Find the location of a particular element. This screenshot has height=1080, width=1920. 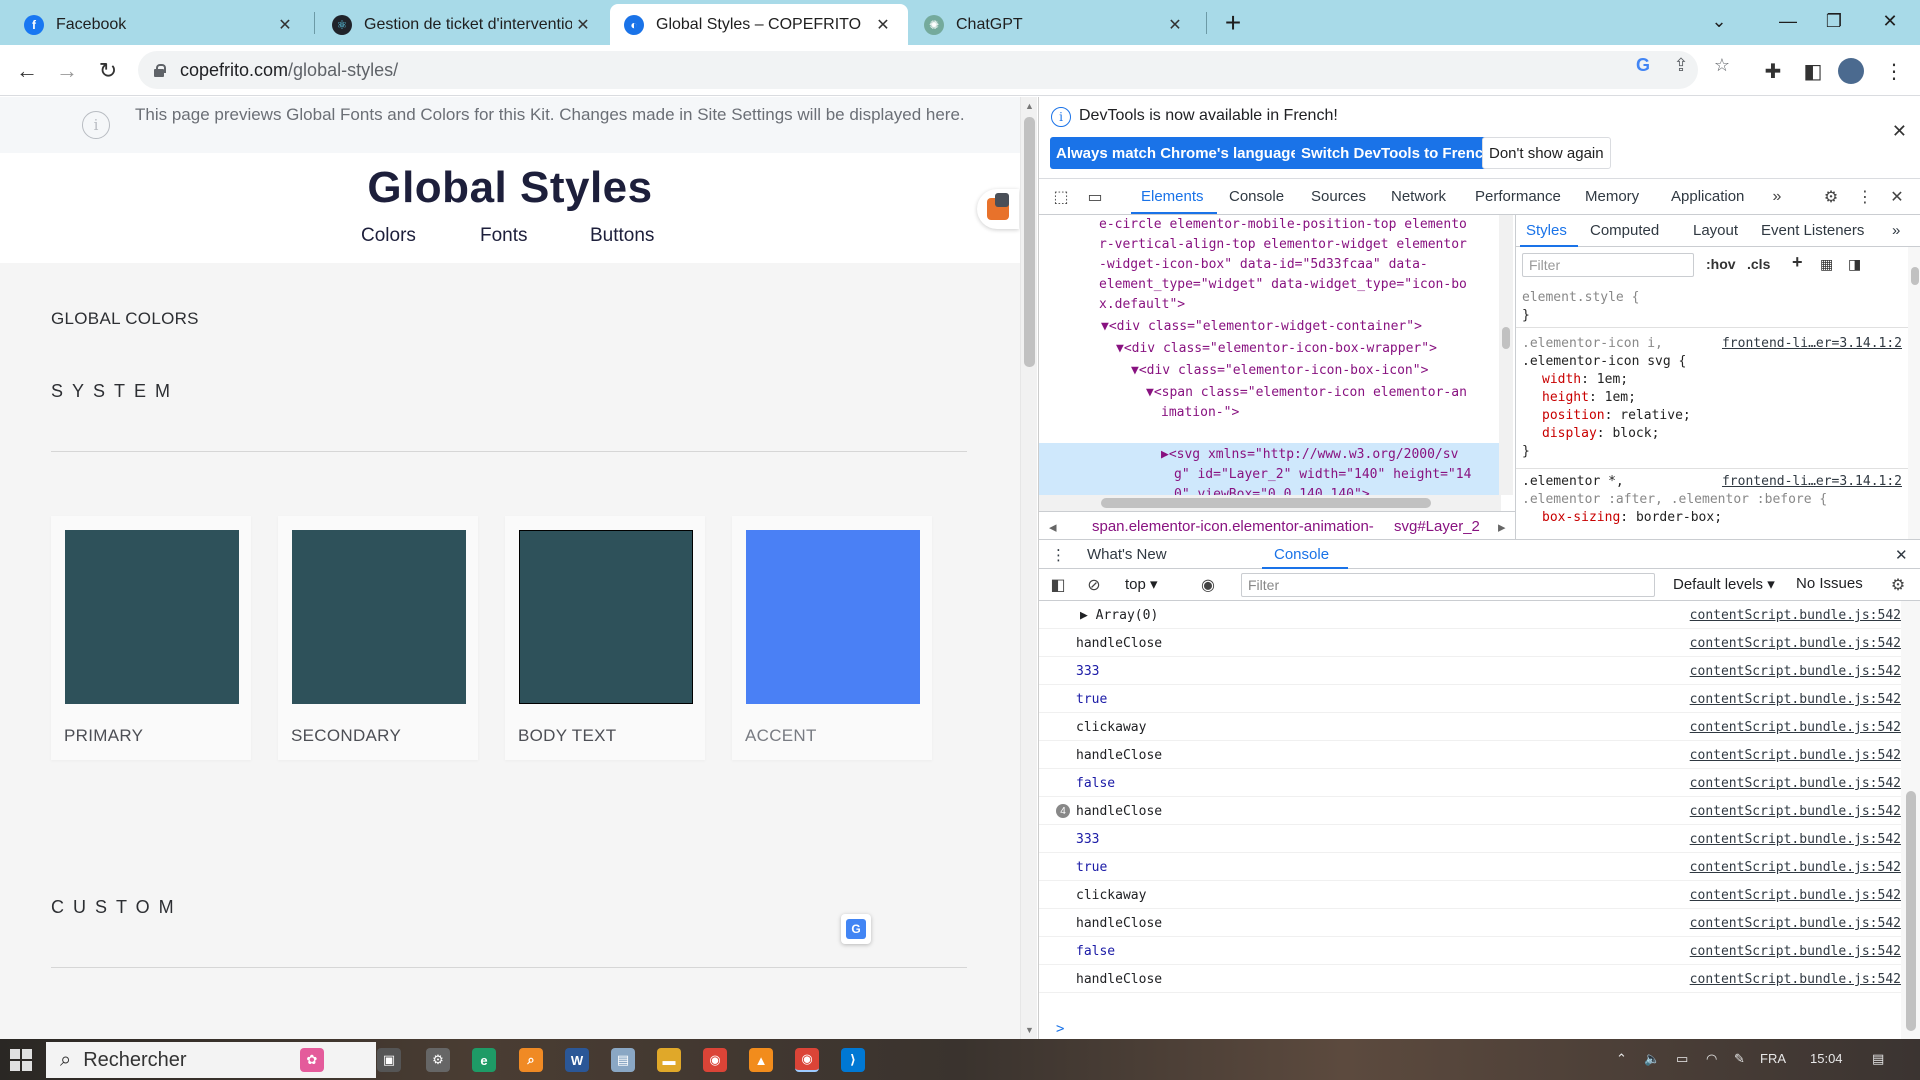

extensions-puzzle-icon: ✚ is located at coordinates (1773, 71).